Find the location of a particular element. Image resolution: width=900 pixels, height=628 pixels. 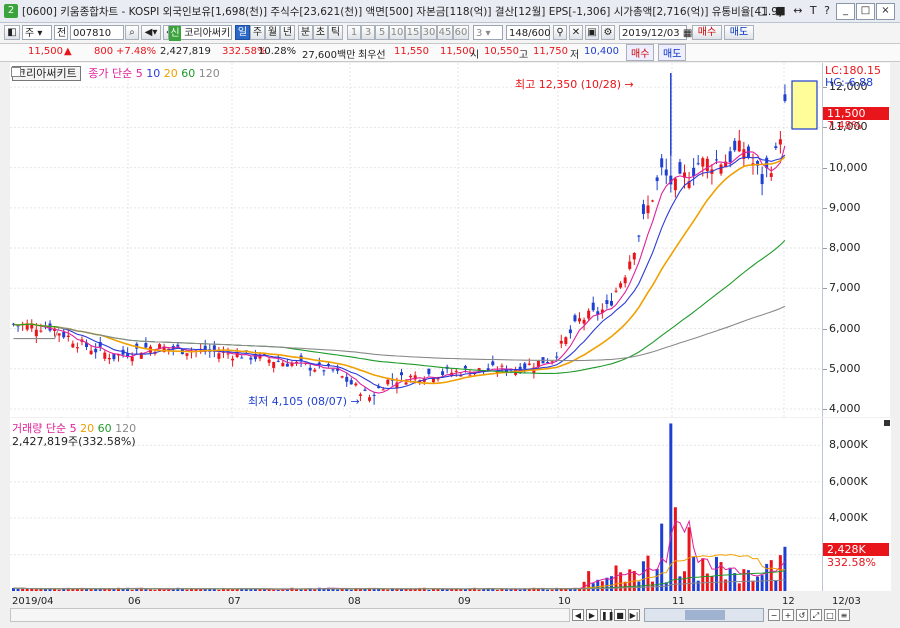

zoom-scrollbar is located at coordinates (704, 615).